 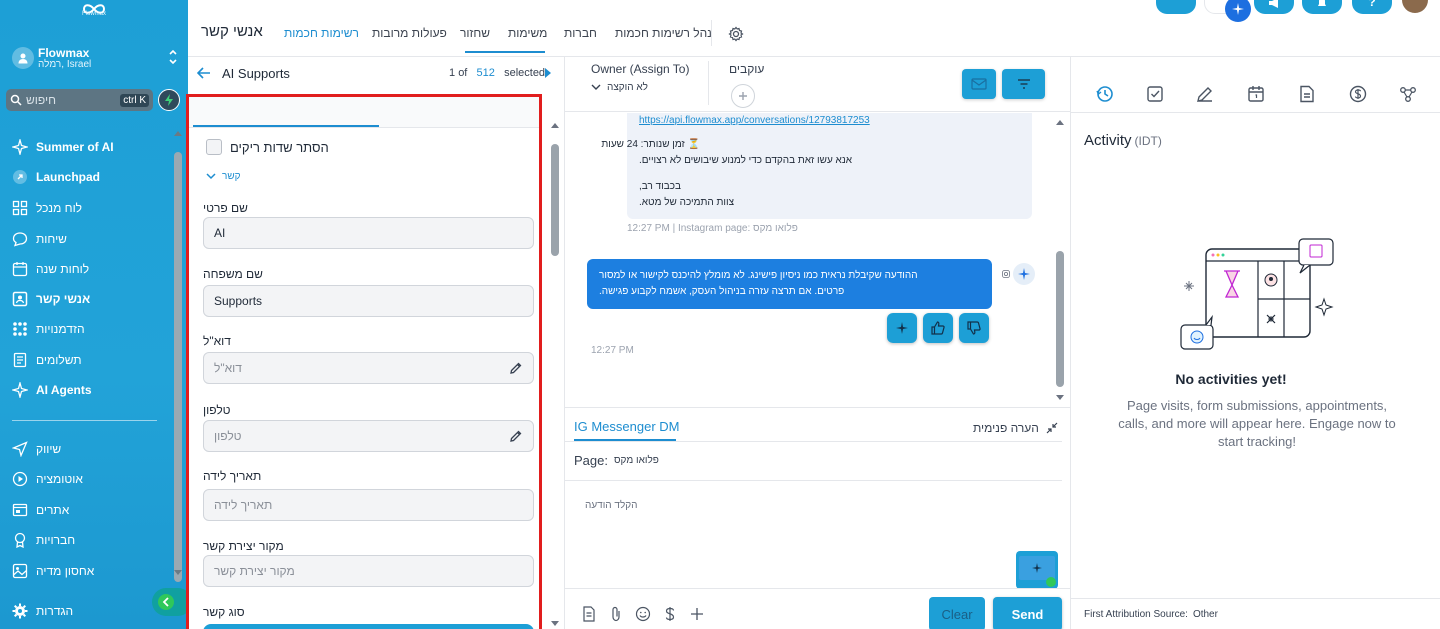 I want to click on dashboard-icon, so click(x=20, y=208).